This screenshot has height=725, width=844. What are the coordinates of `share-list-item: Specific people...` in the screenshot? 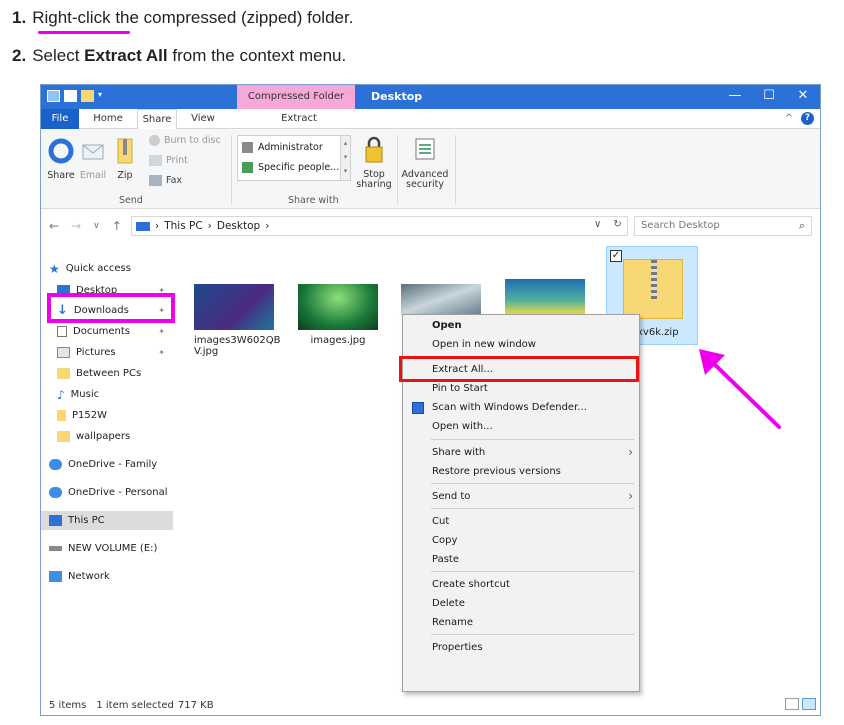 It's located at (290, 167).